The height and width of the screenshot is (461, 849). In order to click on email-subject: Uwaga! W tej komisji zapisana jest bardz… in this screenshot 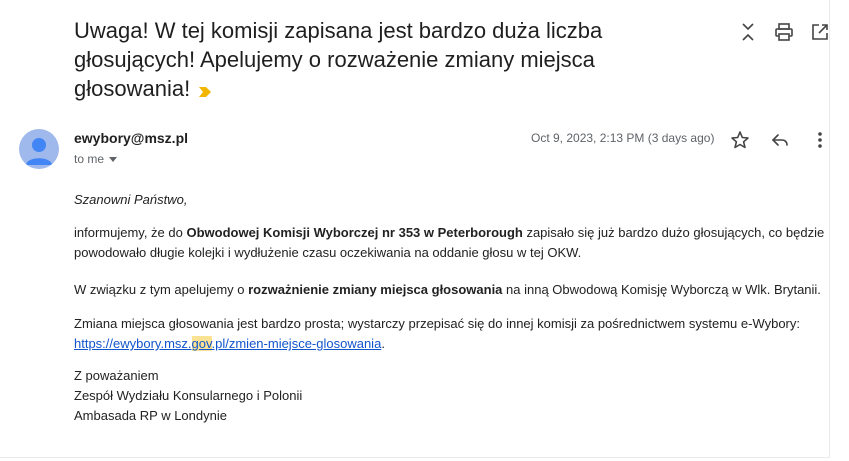, I will do `click(384, 60)`.